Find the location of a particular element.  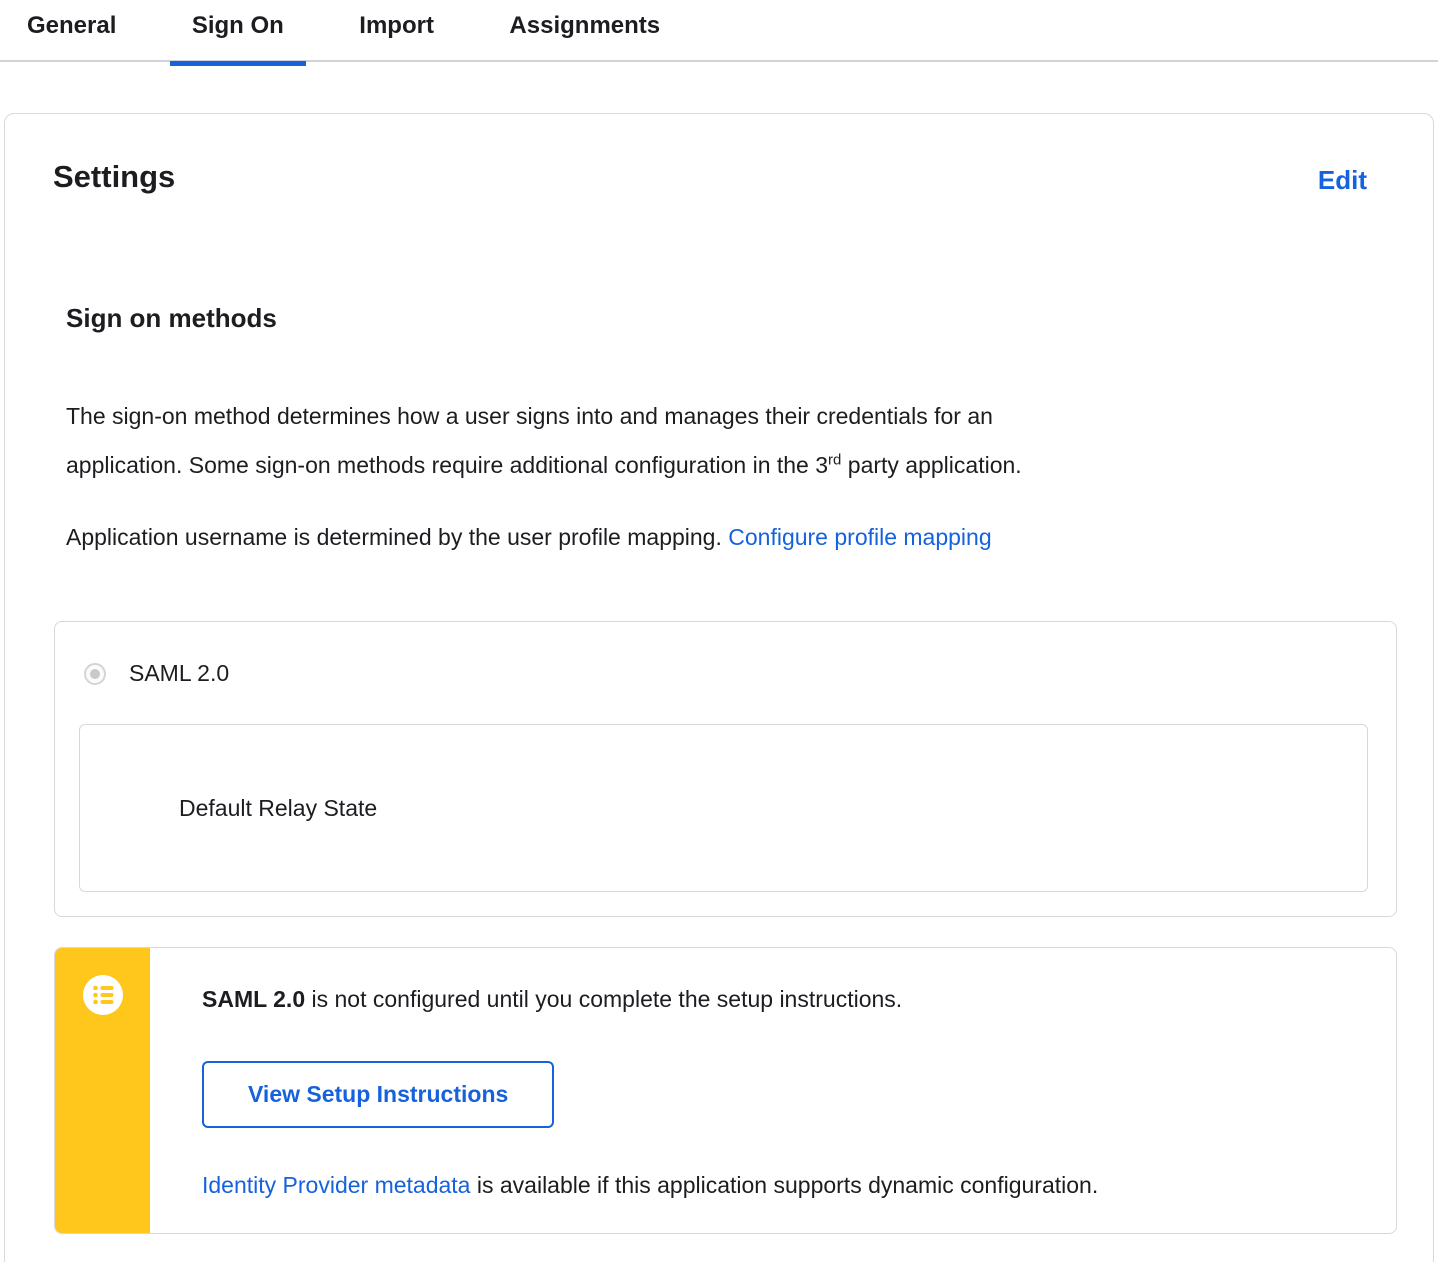

configure-profile-mapping-link: Configure profile mapping is located at coordinates (859, 537).